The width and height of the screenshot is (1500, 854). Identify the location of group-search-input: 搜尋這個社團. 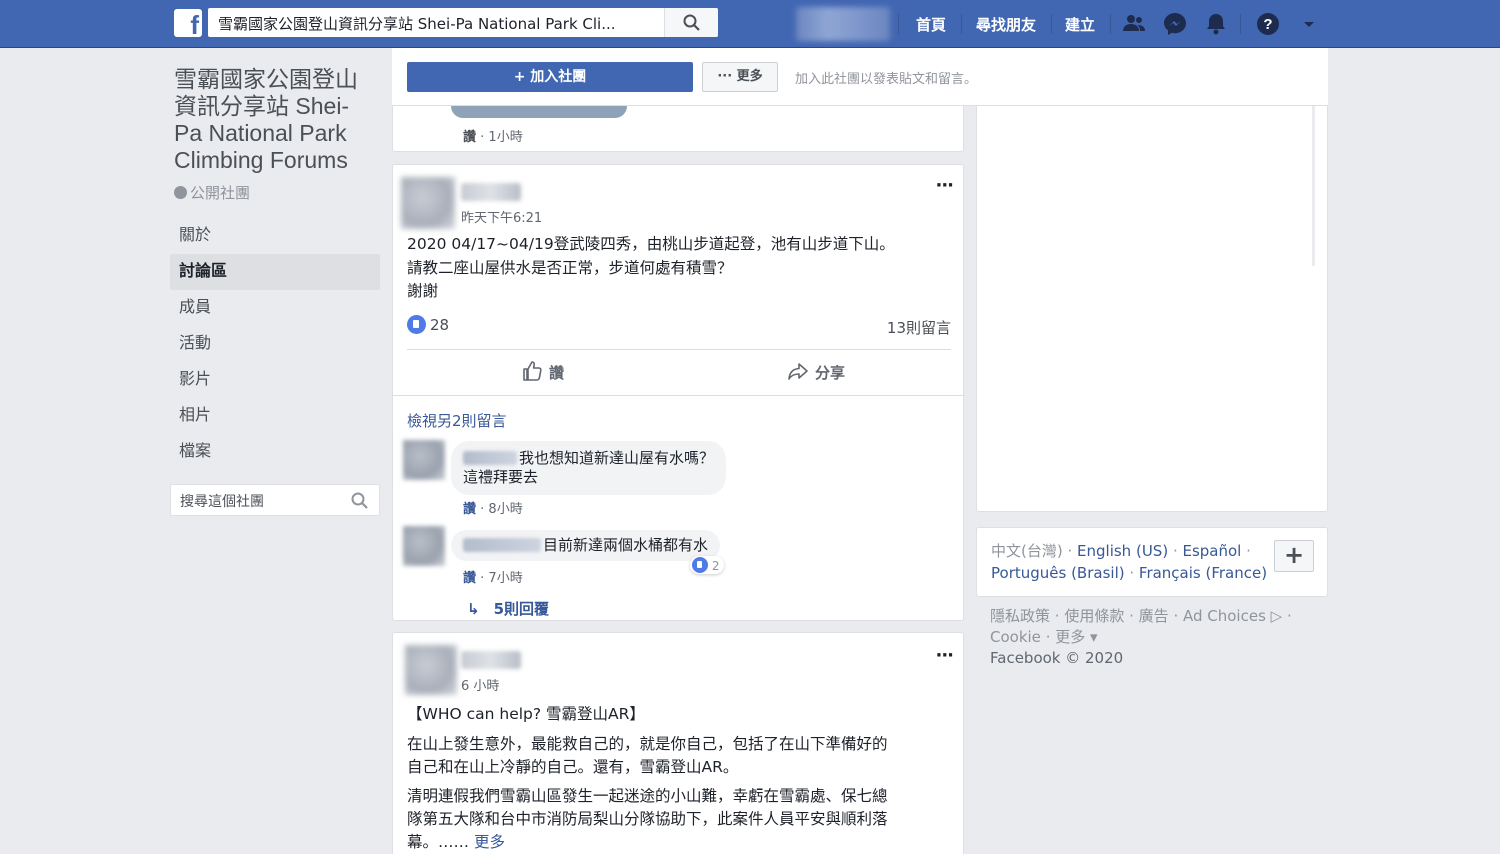
(275, 500).